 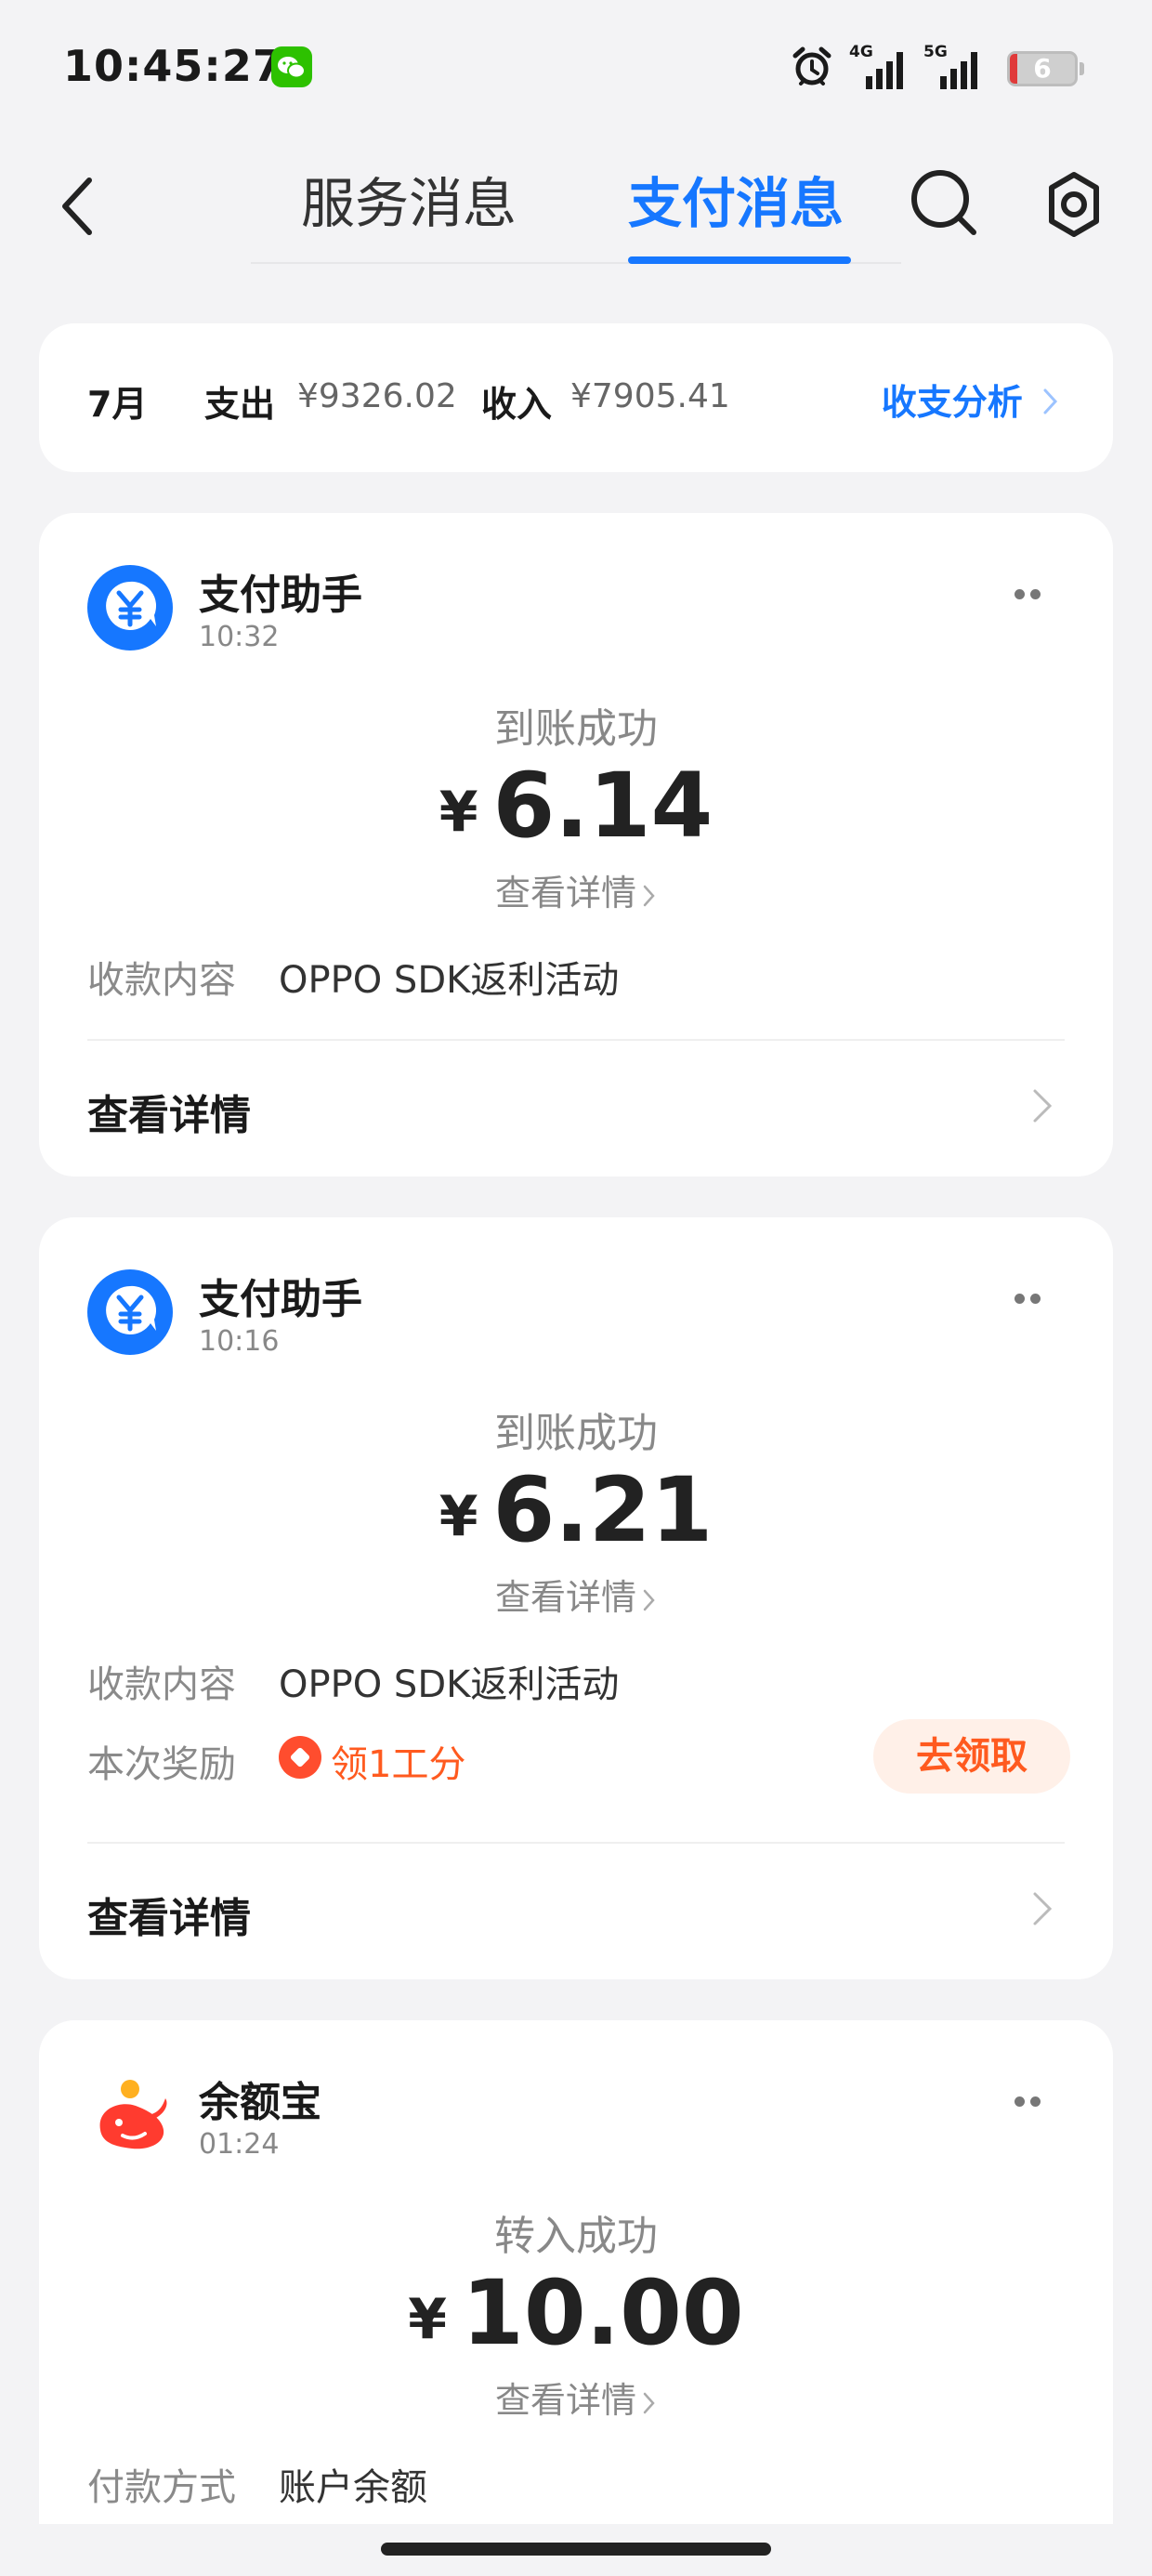 I want to click on tab-payment-messages: 支付消息, so click(x=736, y=206).